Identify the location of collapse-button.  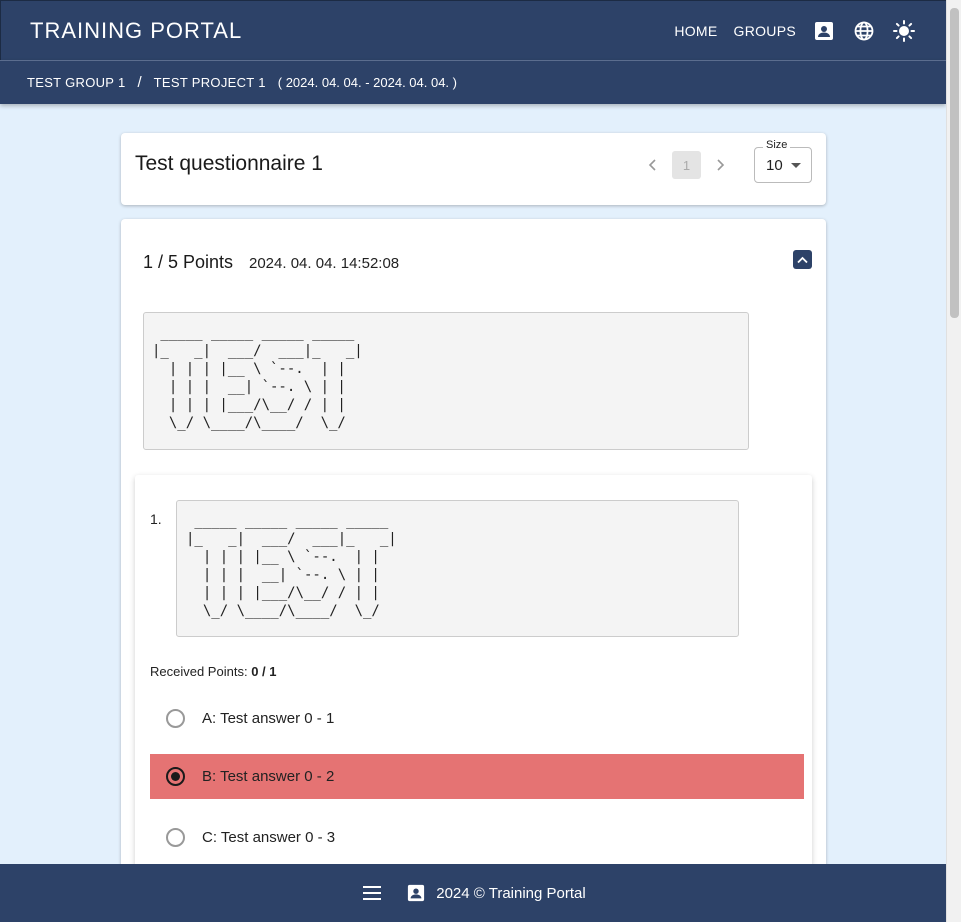
(802, 259).